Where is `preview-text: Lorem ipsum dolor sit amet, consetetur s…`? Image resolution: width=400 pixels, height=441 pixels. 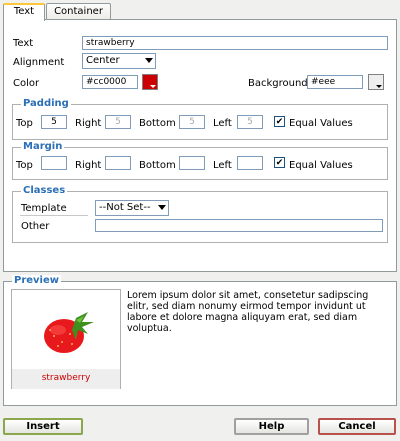
preview-text: Lorem ipsum dolor sit amet, consetetur s… is located at coordinates (248, 312).